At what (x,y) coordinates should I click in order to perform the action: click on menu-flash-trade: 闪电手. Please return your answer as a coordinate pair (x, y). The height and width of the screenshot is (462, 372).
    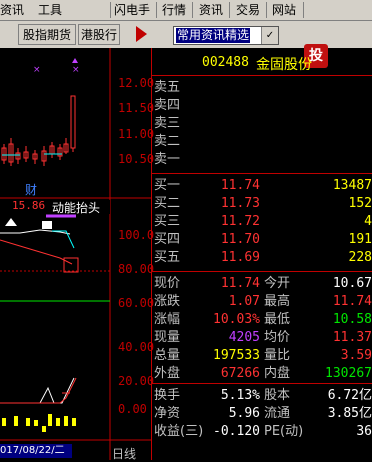
    Looking at the image, I should click on (132, 10).